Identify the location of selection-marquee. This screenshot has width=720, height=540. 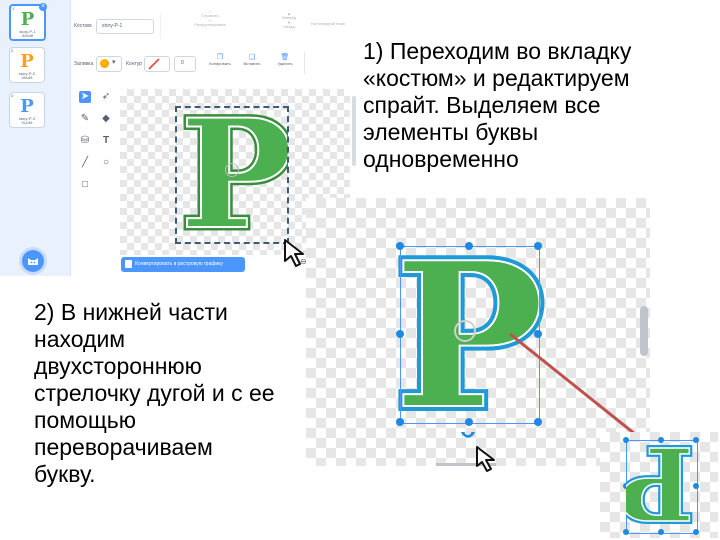
(232, 175).